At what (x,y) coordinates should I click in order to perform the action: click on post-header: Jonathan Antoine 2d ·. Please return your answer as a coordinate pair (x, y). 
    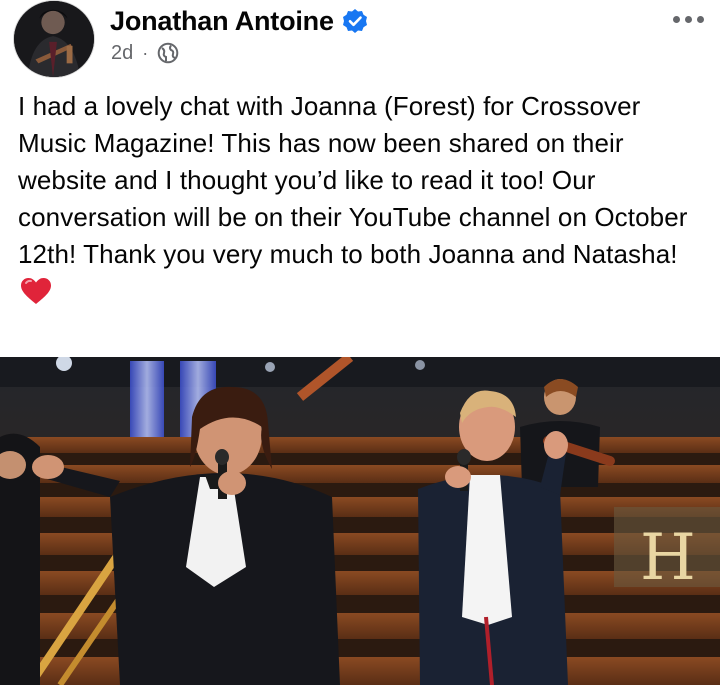
    Looking at the image, I should click on (360, 40).